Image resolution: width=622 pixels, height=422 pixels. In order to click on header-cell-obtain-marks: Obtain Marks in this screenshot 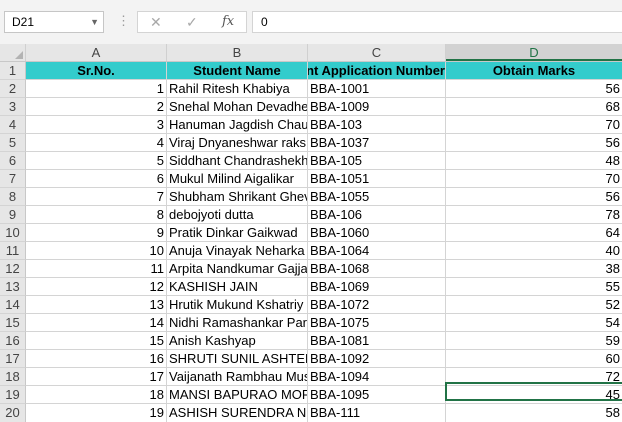, I will do `click(534, 71)`.